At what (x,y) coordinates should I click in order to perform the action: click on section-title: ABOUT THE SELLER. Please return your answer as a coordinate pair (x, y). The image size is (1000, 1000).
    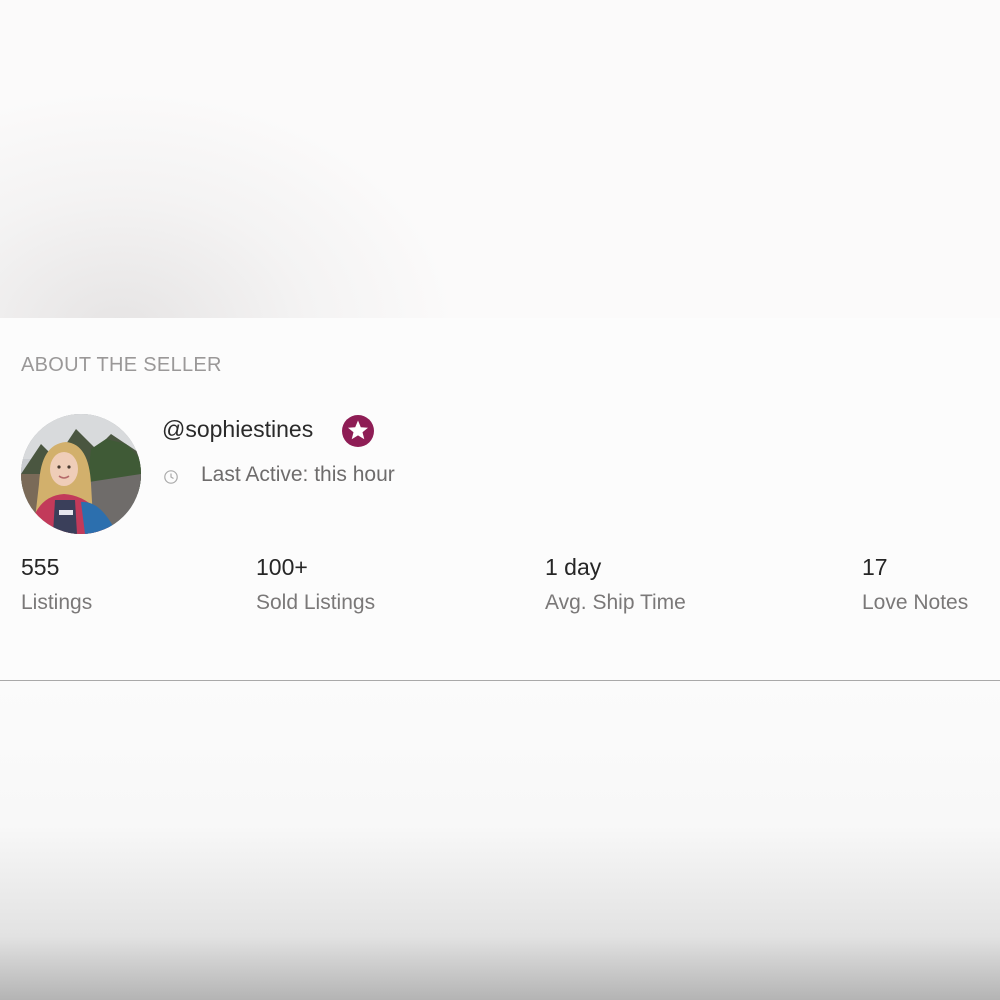
    Looking at the image, I should click on (121, 365).